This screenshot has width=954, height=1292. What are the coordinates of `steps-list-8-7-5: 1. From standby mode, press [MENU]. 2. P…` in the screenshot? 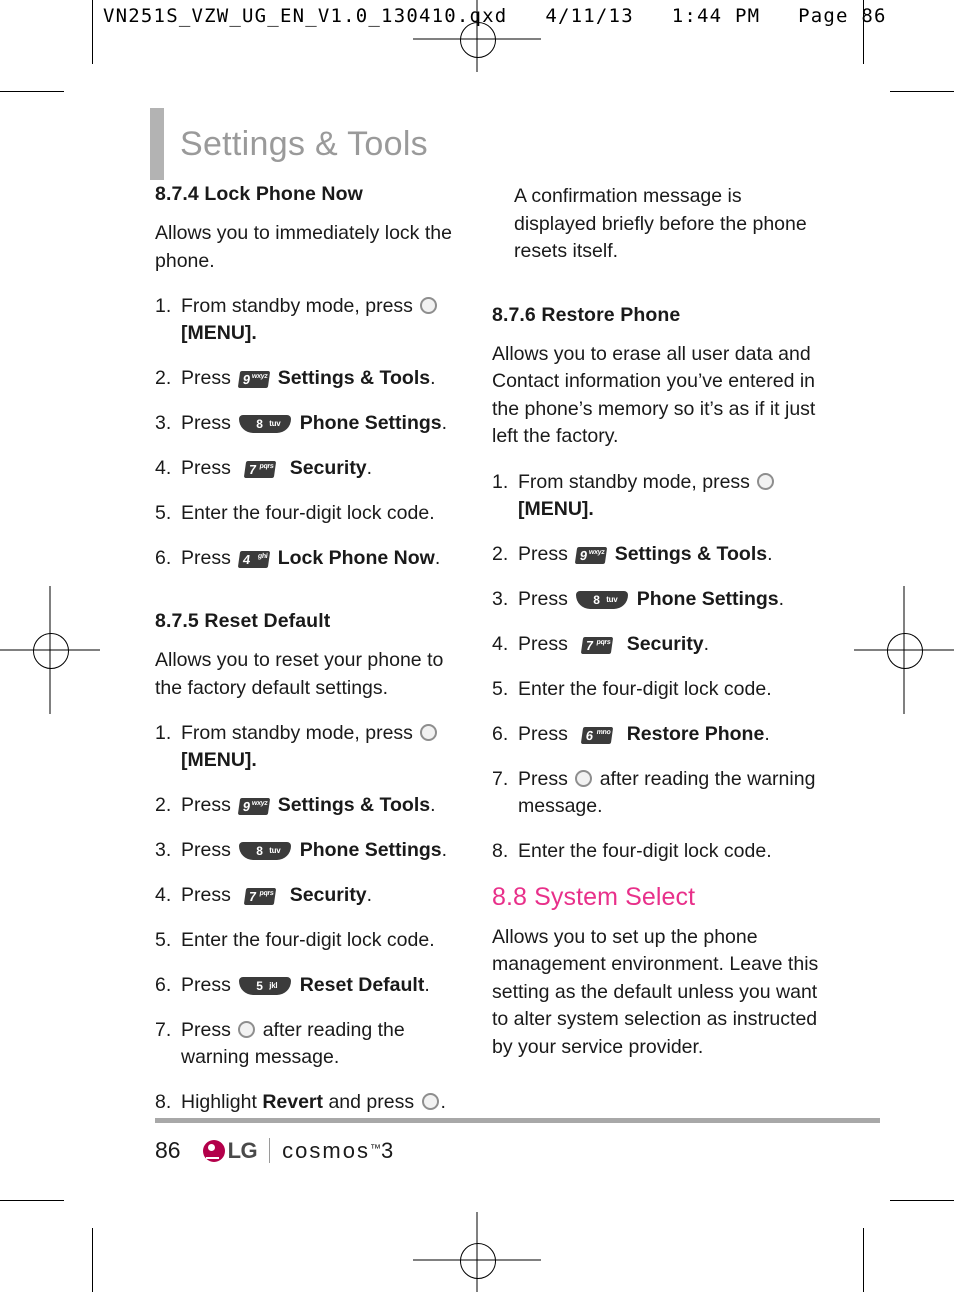 It's located at (315, 918).